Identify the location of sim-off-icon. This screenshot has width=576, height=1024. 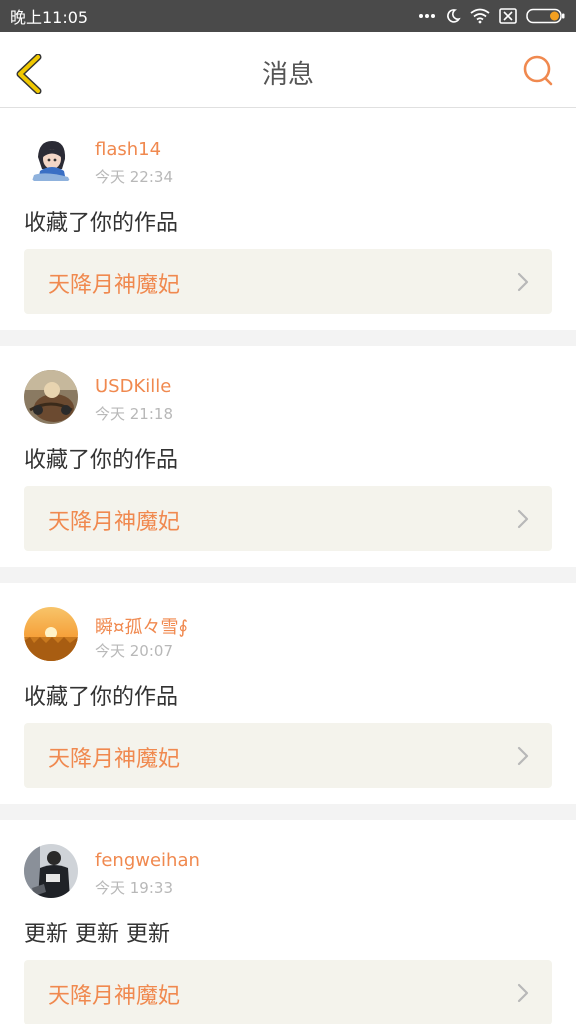
(508, 16).